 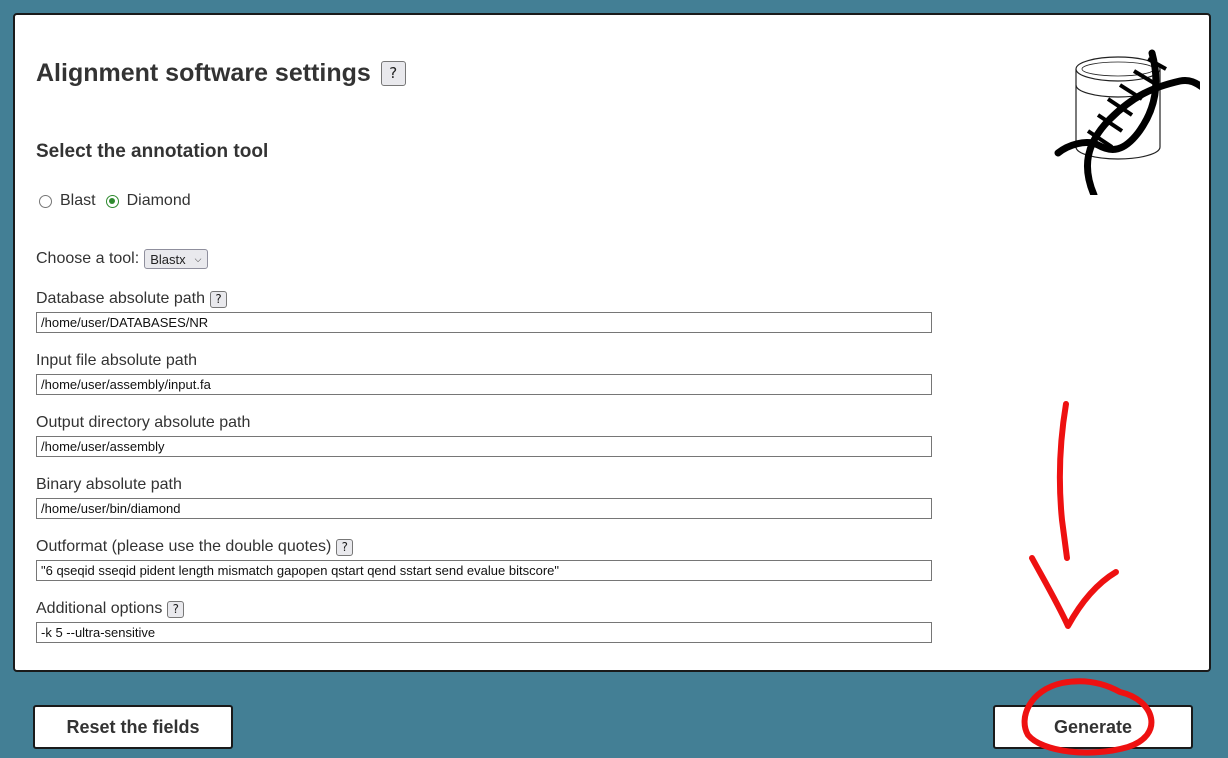 What do you see at coordinates (176, 609) in the screenshot?
I see `additional-options-help-button: ?` at bounding box center [176, 609].